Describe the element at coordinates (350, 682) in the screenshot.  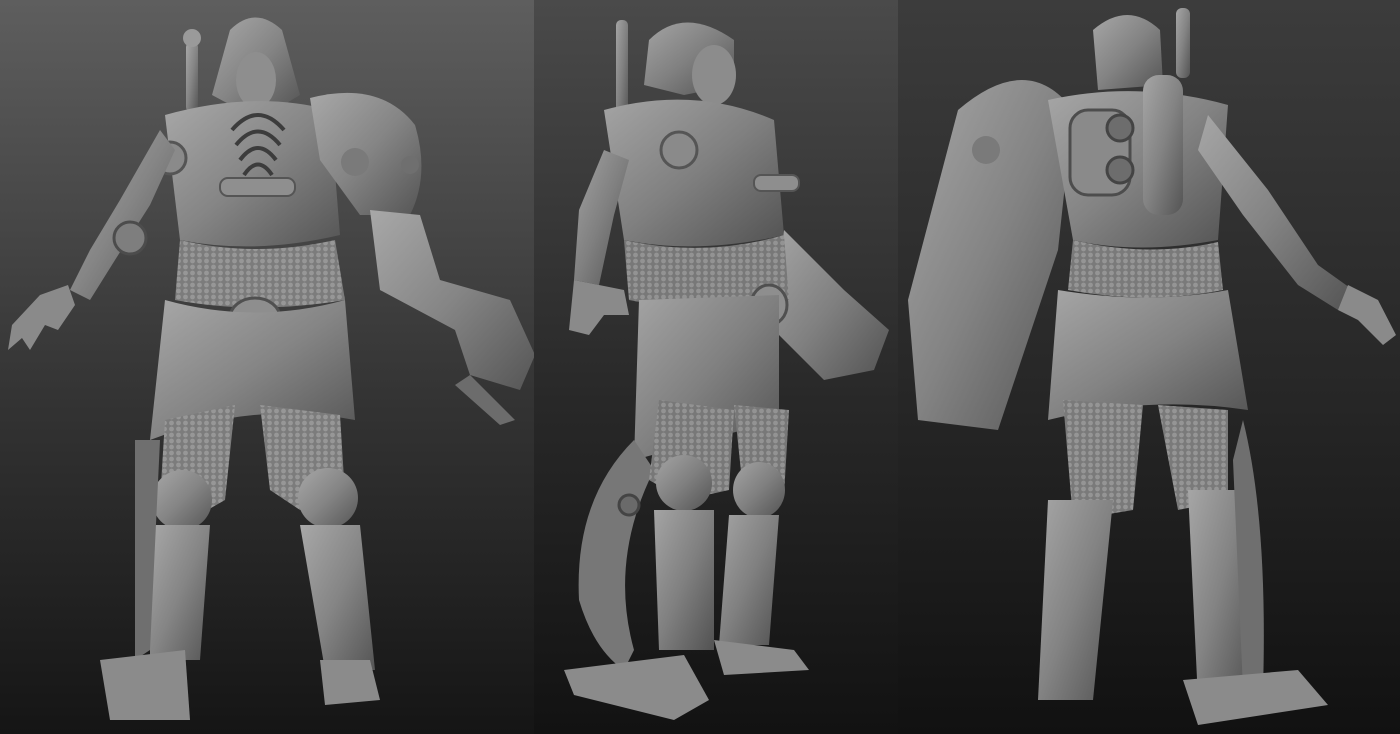
I see `right-foot` at that location.